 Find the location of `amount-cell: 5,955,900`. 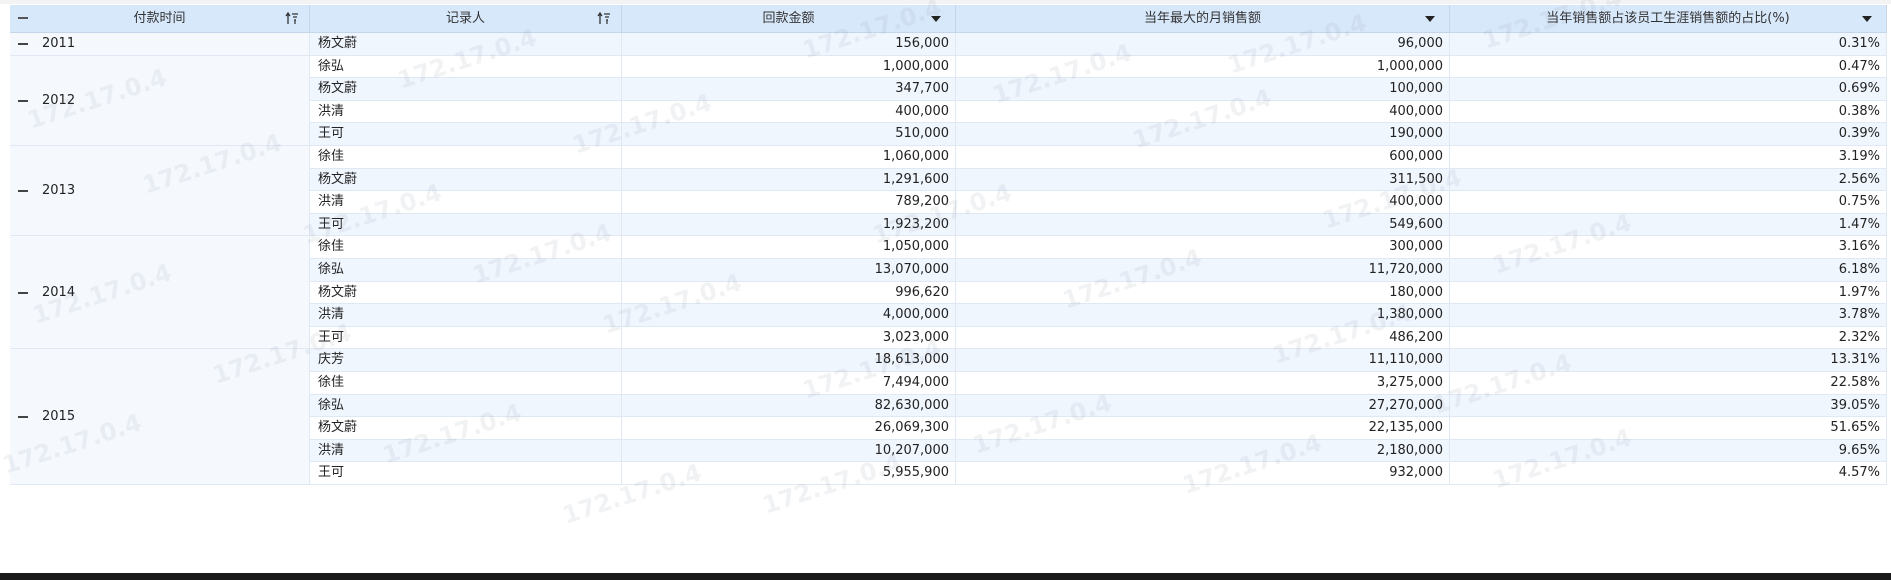

amount-cell: 5,955,900 is located at coordinates (789, 473).